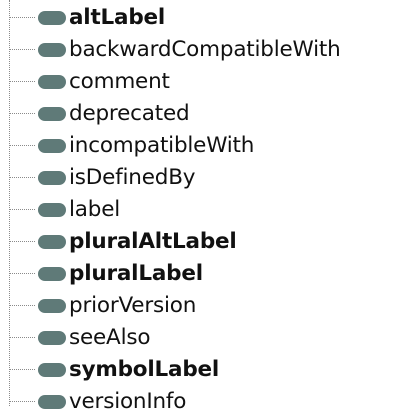 The image size is (394, 418). I want to click on tree-item-label: pluralAltLabel, so click(153, 241).